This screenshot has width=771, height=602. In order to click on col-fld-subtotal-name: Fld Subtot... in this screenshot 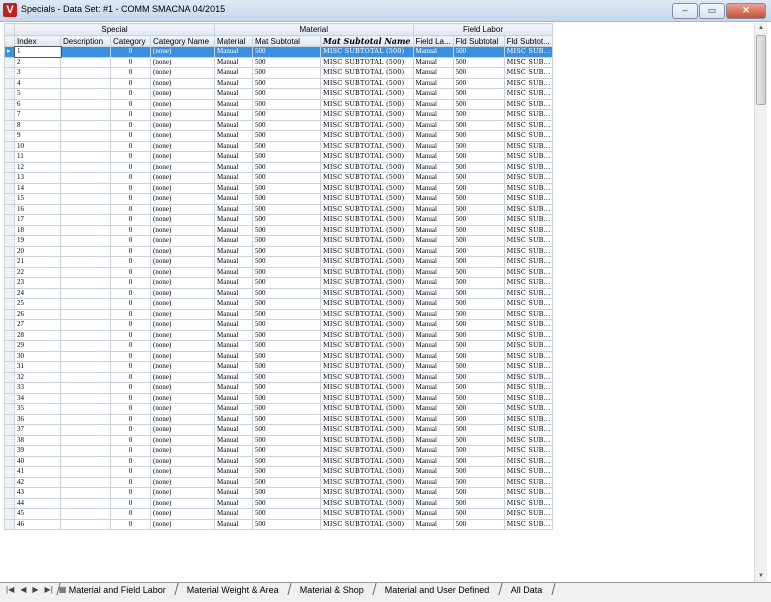, I will do `click(528, 41)`.